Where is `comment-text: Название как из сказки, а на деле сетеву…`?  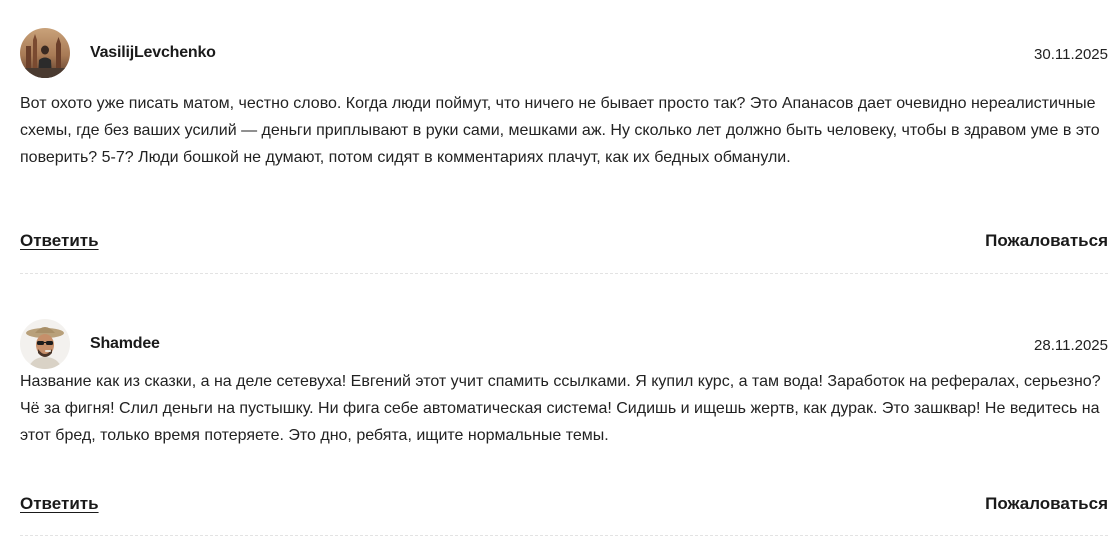 comment-text: Название как из сказки, а на деле сетеву… is located at coordinates (560, 408).